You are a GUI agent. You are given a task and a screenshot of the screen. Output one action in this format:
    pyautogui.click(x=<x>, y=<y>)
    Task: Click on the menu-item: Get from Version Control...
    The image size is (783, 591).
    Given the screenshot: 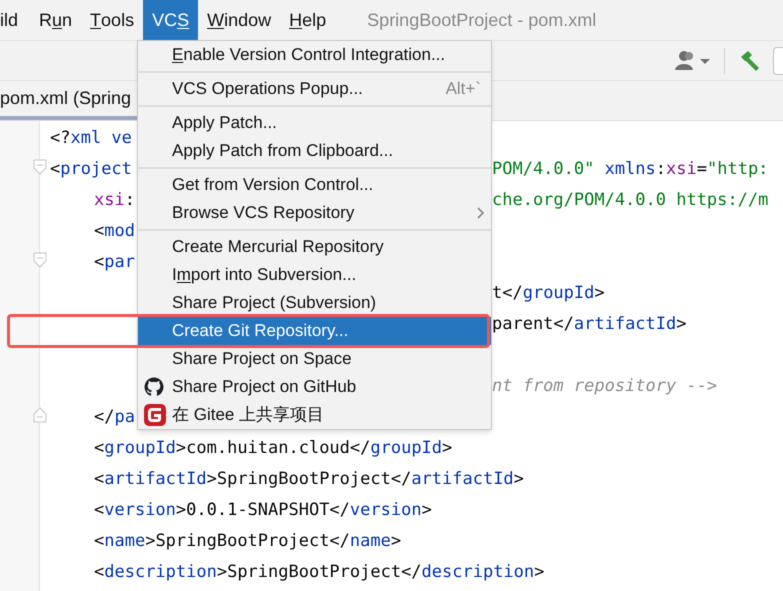 What is the action you would take?
    pyautogui.click(x=314, y=185)
    